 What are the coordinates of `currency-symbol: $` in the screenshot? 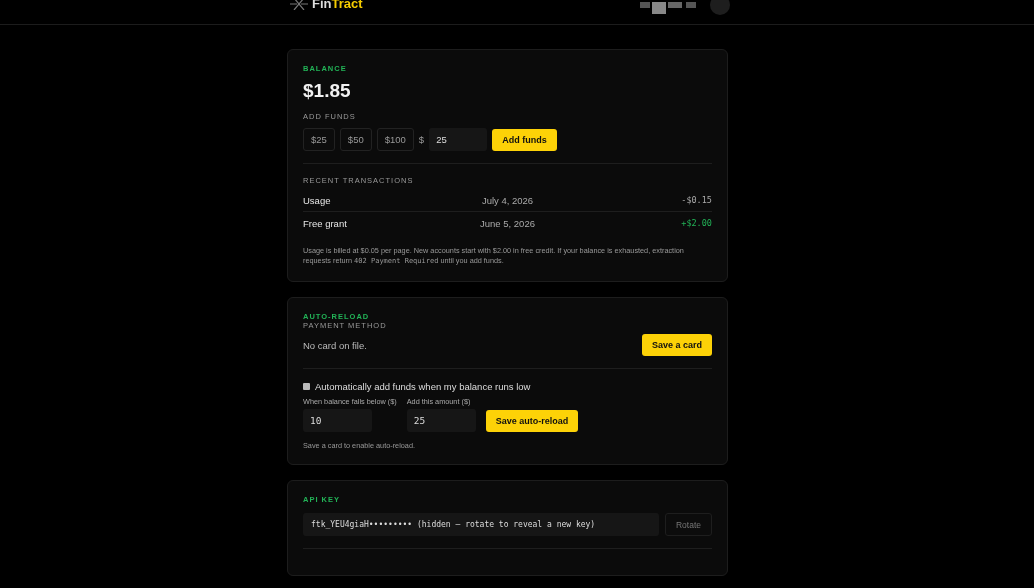 It's located at (421, 139).